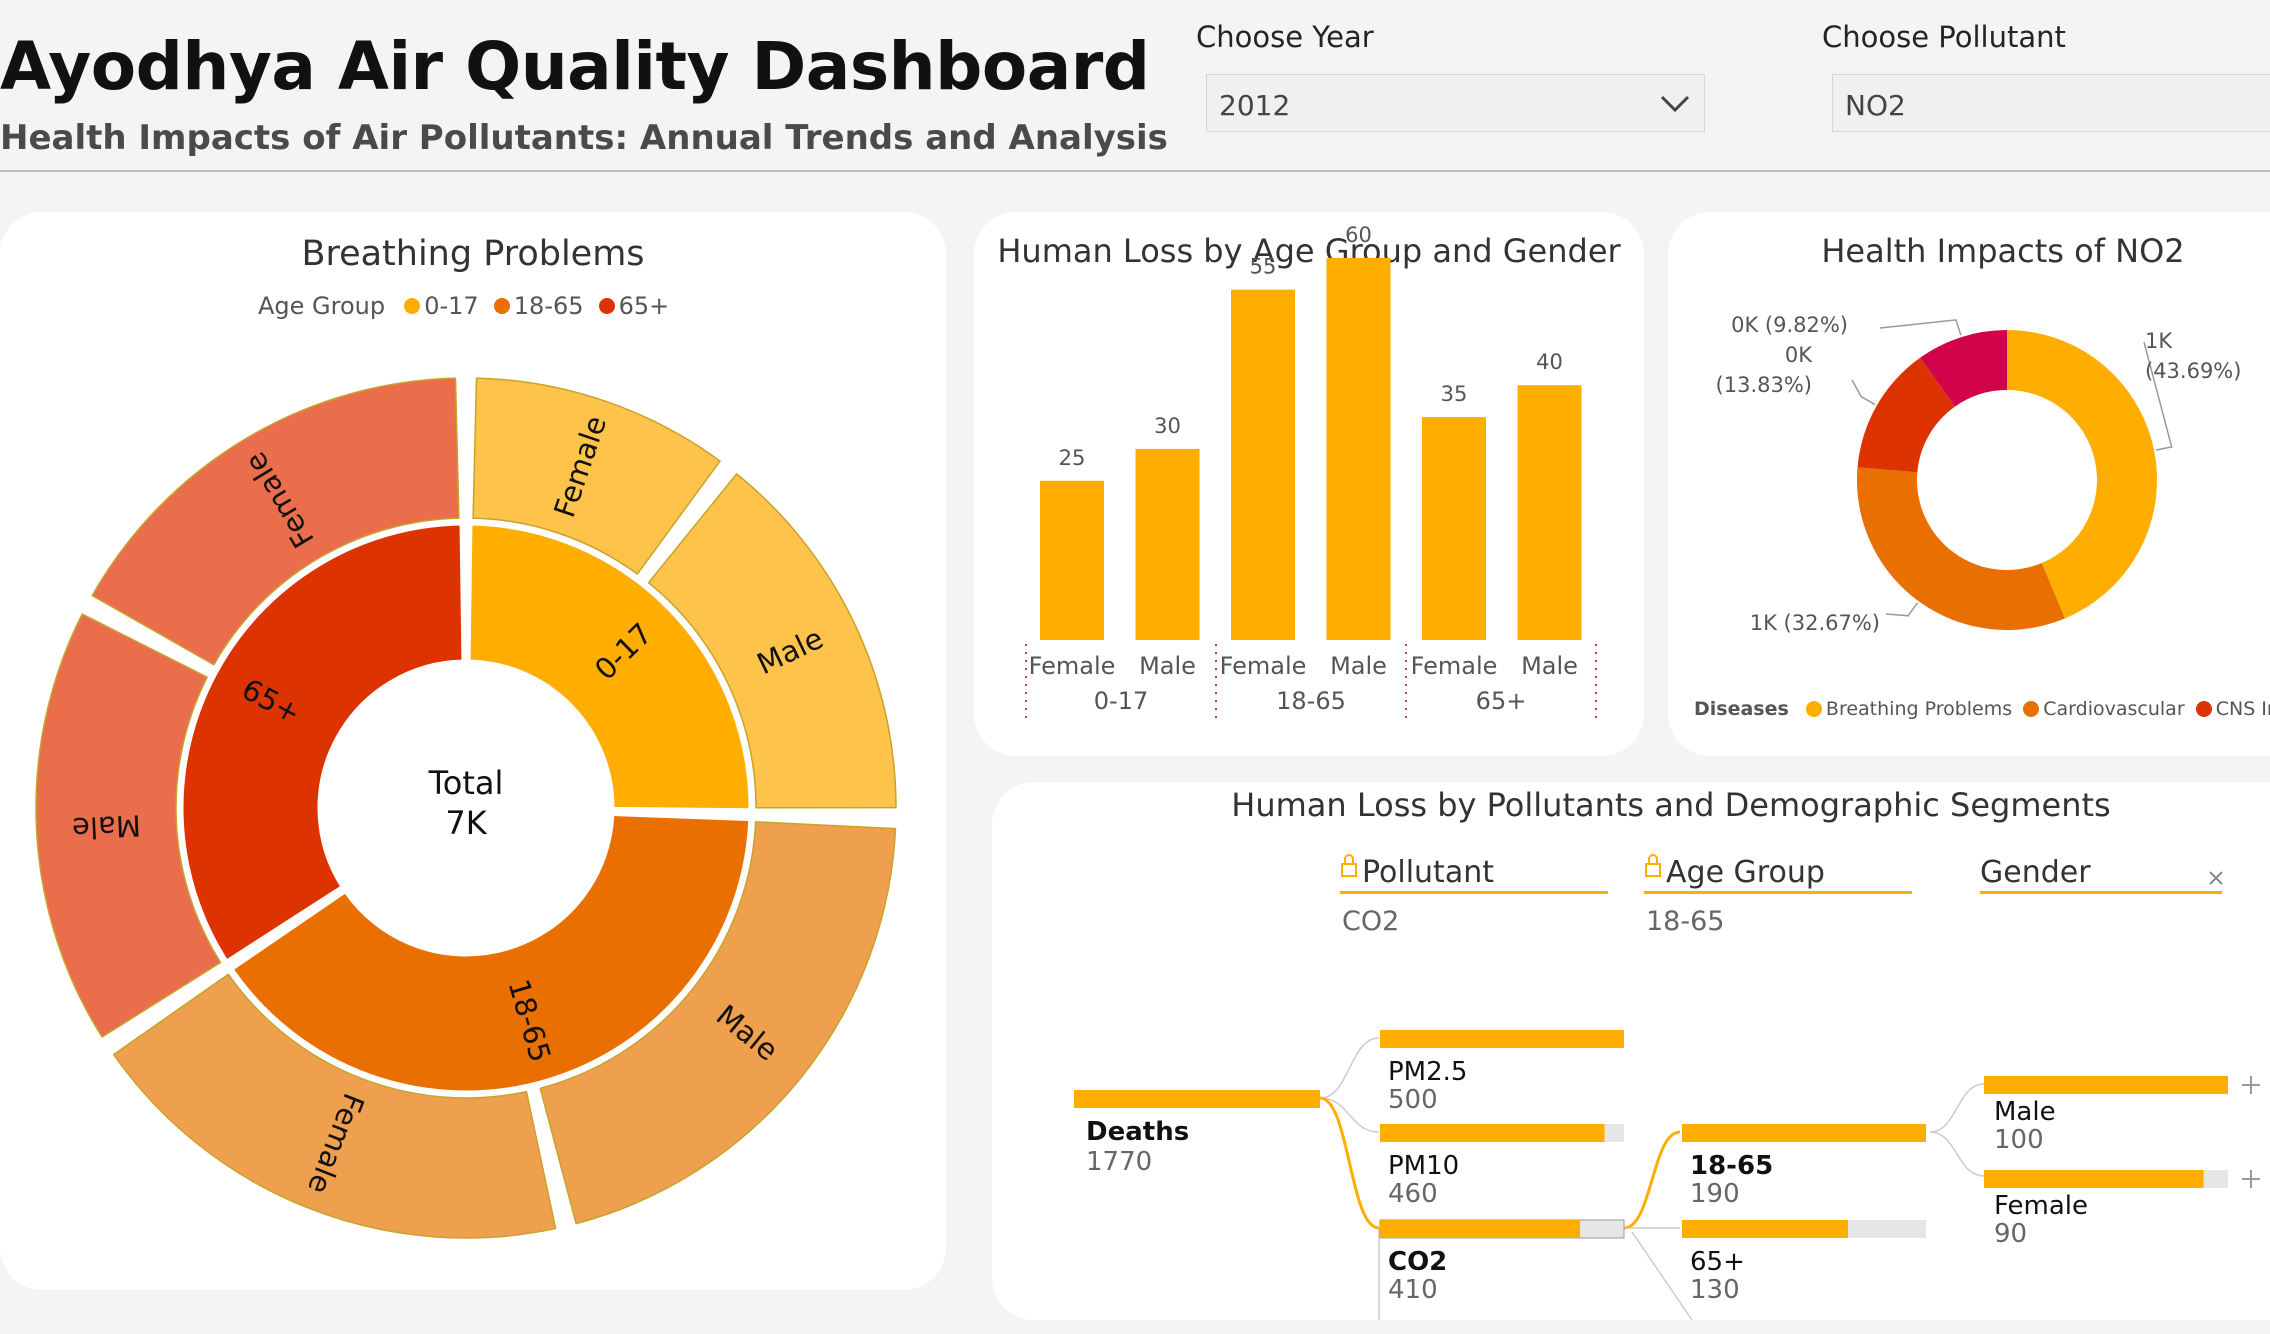 The image size is (2270, 1334). Describe the element at coordinates (2041, 1206) in the screenshot. I see `gender-label: Female` at that location.